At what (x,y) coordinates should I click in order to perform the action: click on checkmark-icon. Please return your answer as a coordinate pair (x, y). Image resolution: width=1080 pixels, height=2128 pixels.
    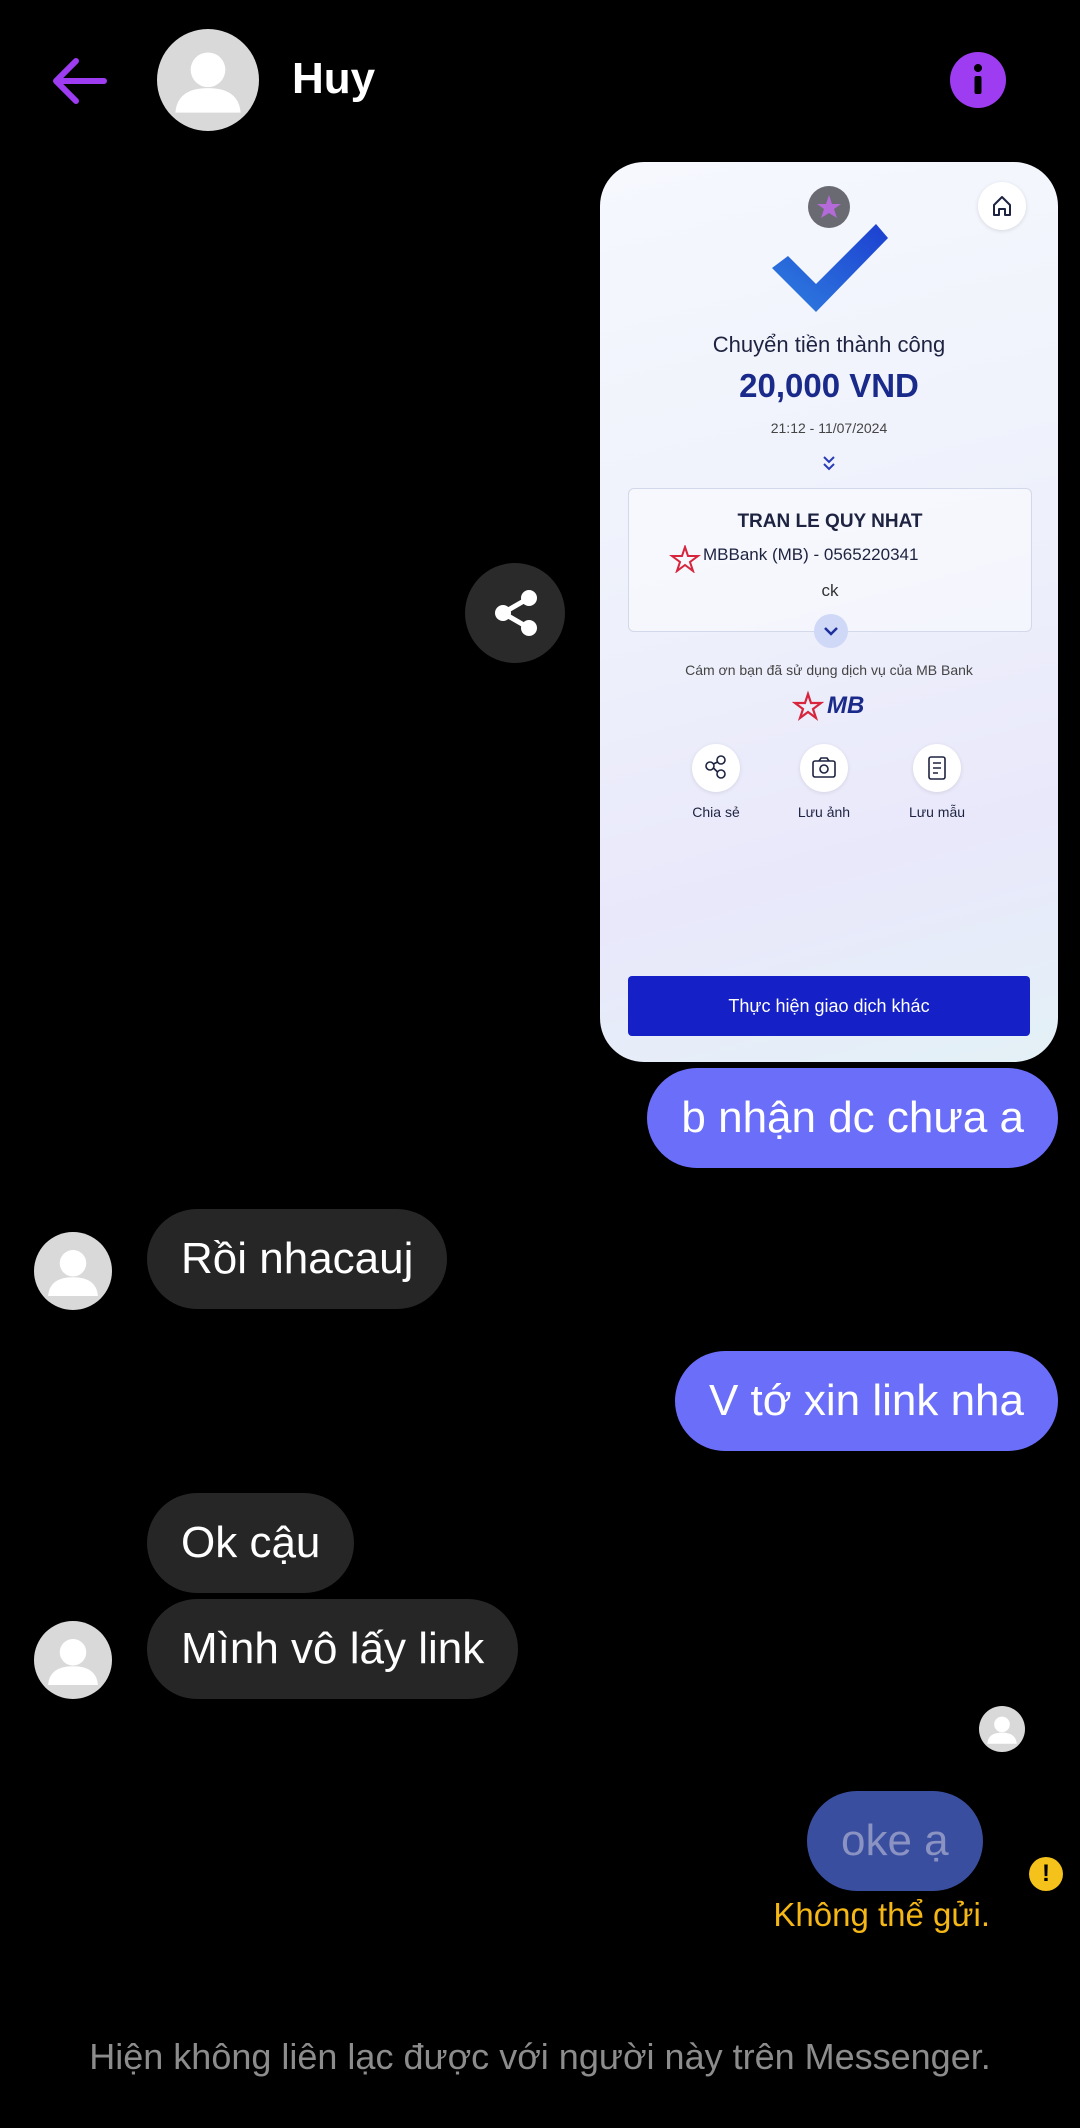
    Looking at the image, I should click on (829, 261).